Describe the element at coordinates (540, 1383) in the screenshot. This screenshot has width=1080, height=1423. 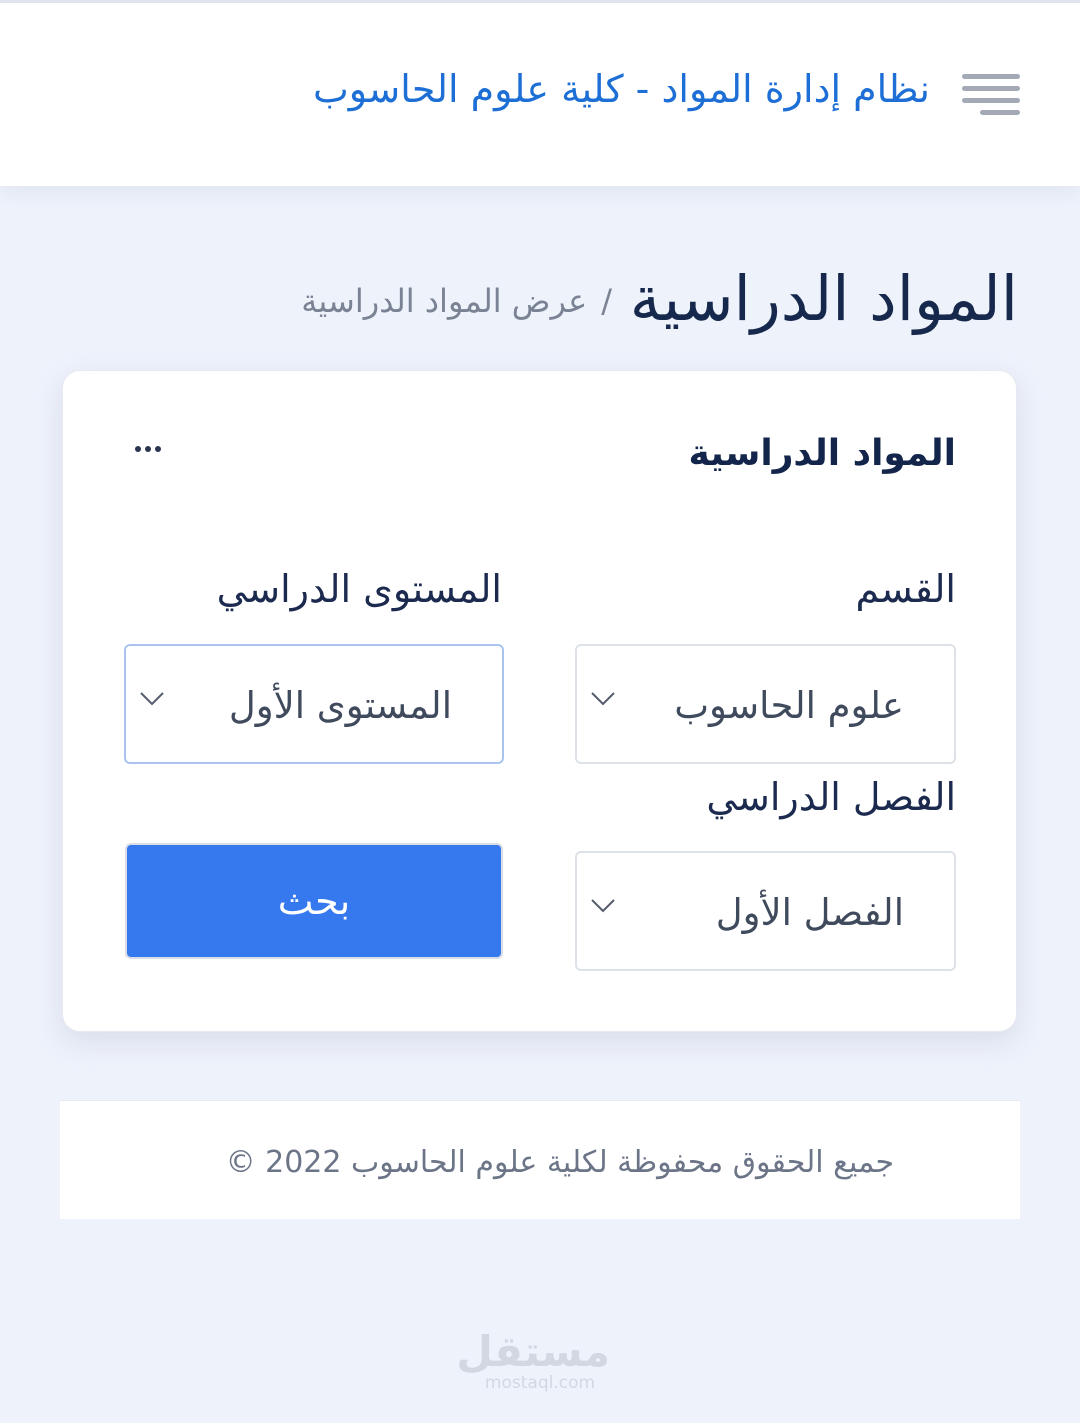
I see `watermark-latin: mostaql.com` at that location.